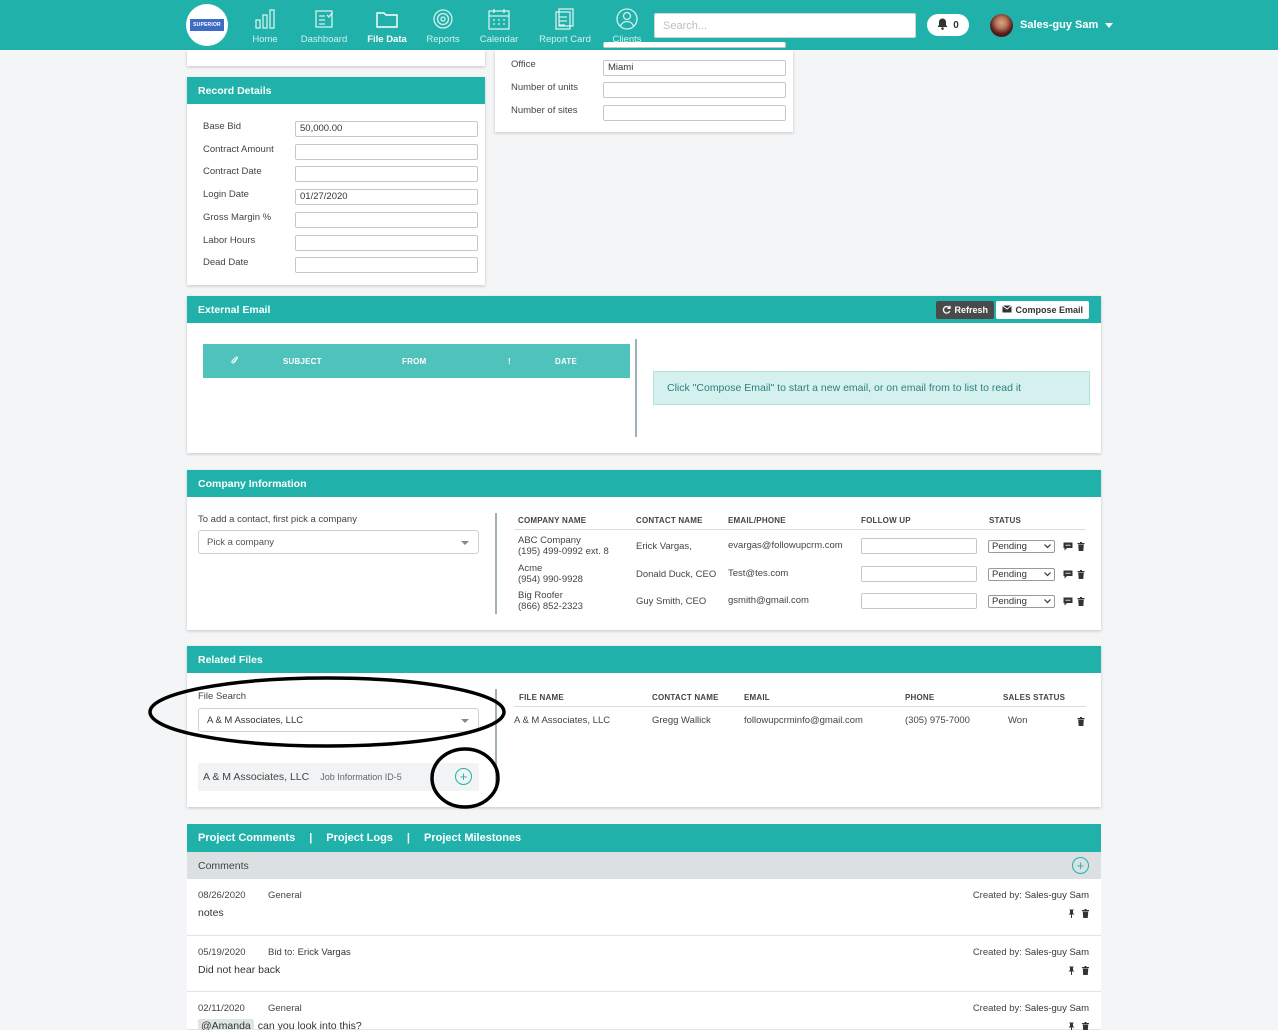  I want to click on comment-bid-name: Erick Vargas, so click(324, 952).